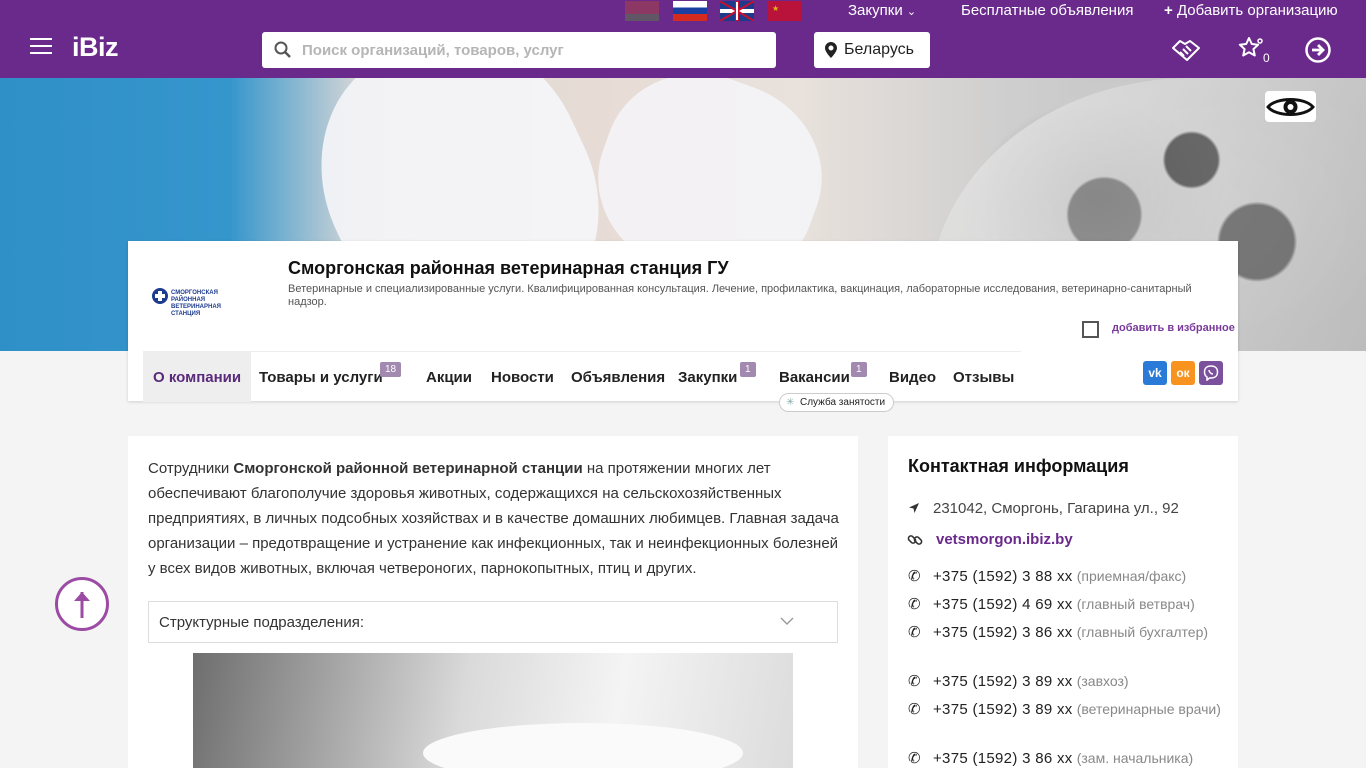  Describe the element at coordinates (283, 50) in the screenshot. I see `search-icon` at that location.